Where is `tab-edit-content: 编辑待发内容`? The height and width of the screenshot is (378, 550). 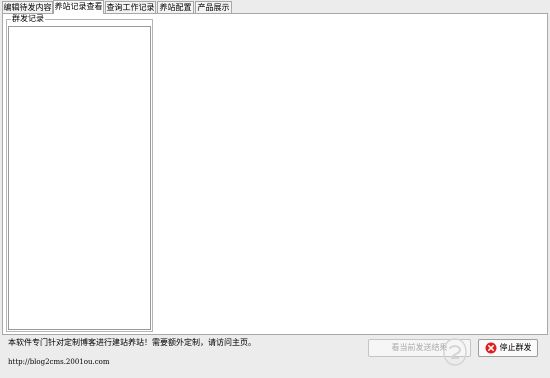 tab-edit-content: 编辑待发内容 is located at coordinates (27, 7).